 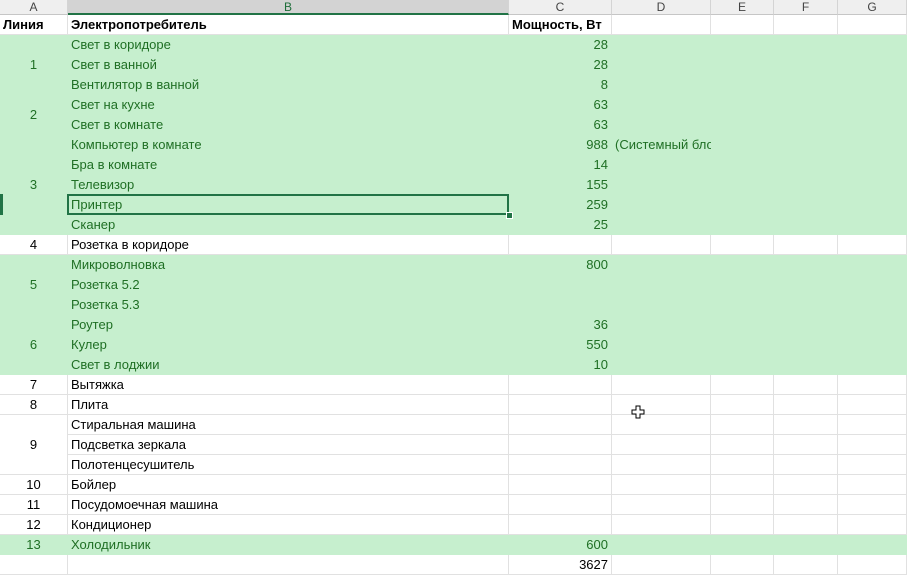 What do you see at coordinates (34, 525) in the screenshot?
I see `line-number-cell: 12` at bounding box center [34, 525].